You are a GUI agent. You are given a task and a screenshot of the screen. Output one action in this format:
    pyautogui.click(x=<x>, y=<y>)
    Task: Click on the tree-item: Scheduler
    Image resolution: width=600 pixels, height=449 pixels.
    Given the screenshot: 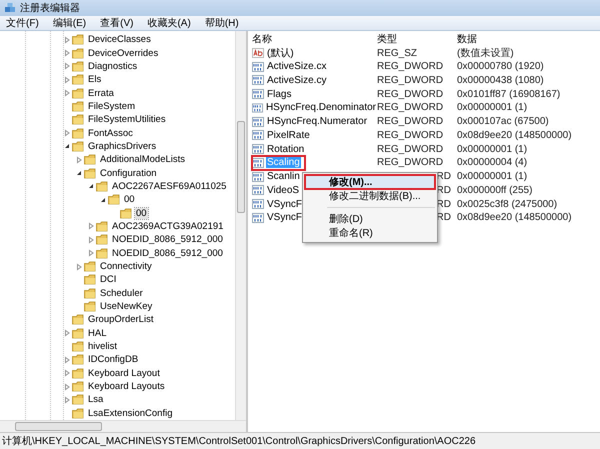 What is the action you would take?
    pyautogui.click(x=121, y=293)
    